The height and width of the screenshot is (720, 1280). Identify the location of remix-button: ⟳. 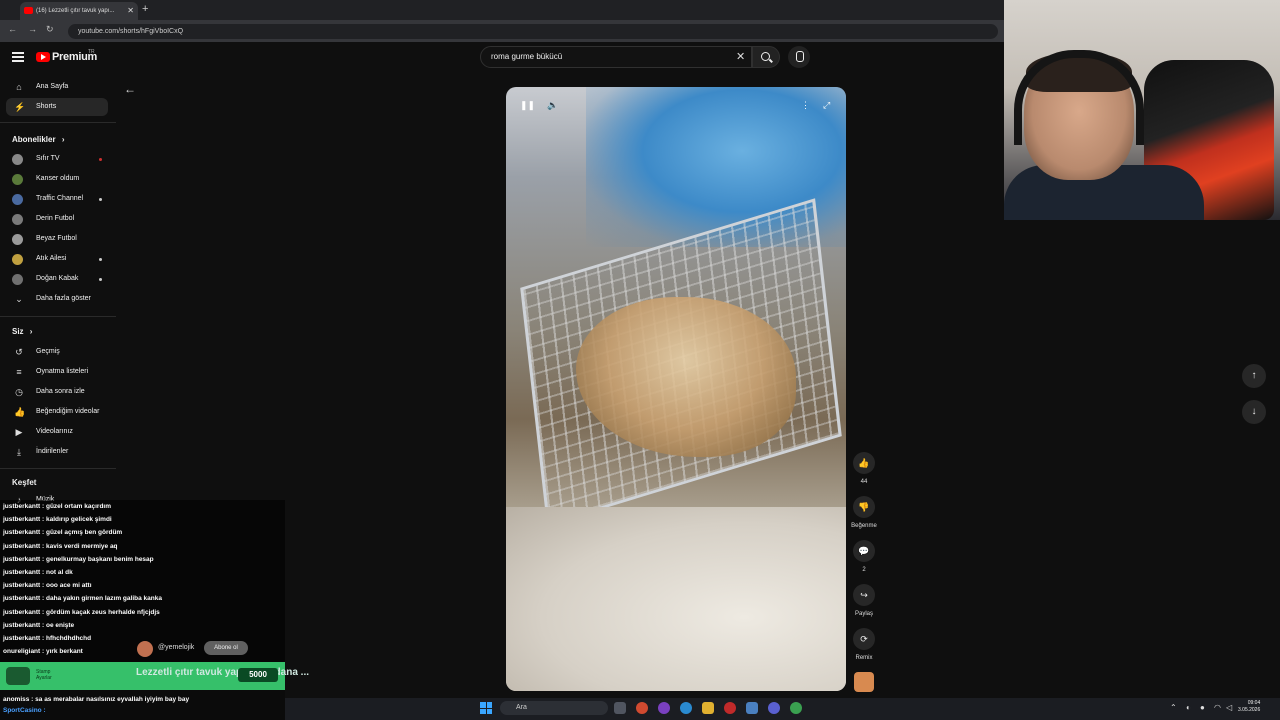
(864, 639).